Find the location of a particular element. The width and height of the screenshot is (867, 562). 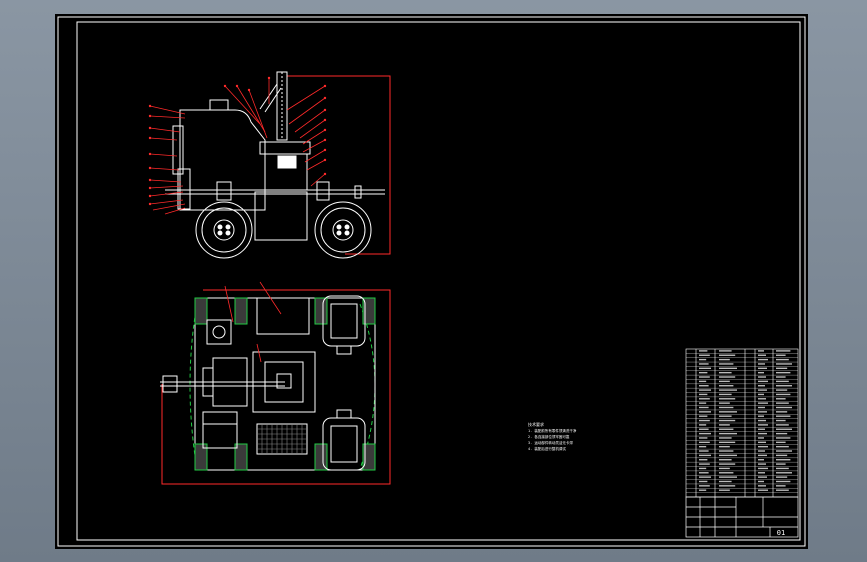

note-line: 1. 装配前所有零件须清洗干净 is located at coordinates (552, 430).